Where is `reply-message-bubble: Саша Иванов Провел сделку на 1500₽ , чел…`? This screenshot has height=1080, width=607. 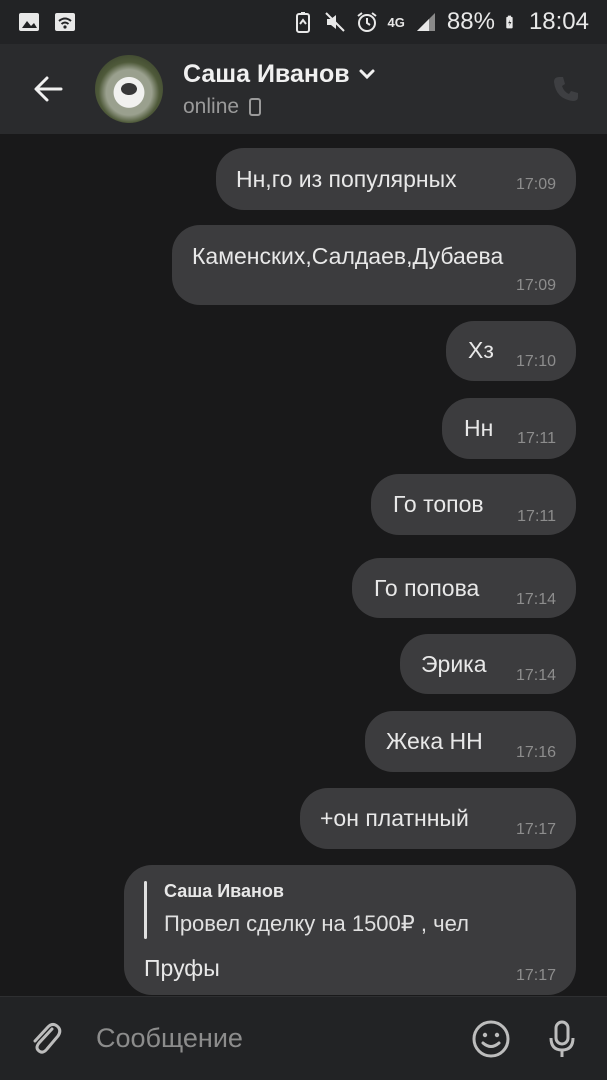 reply-message-bubble: Саша Иванов Провел сделку на 1500₽ , чел… is located at coordinates (350, 930).